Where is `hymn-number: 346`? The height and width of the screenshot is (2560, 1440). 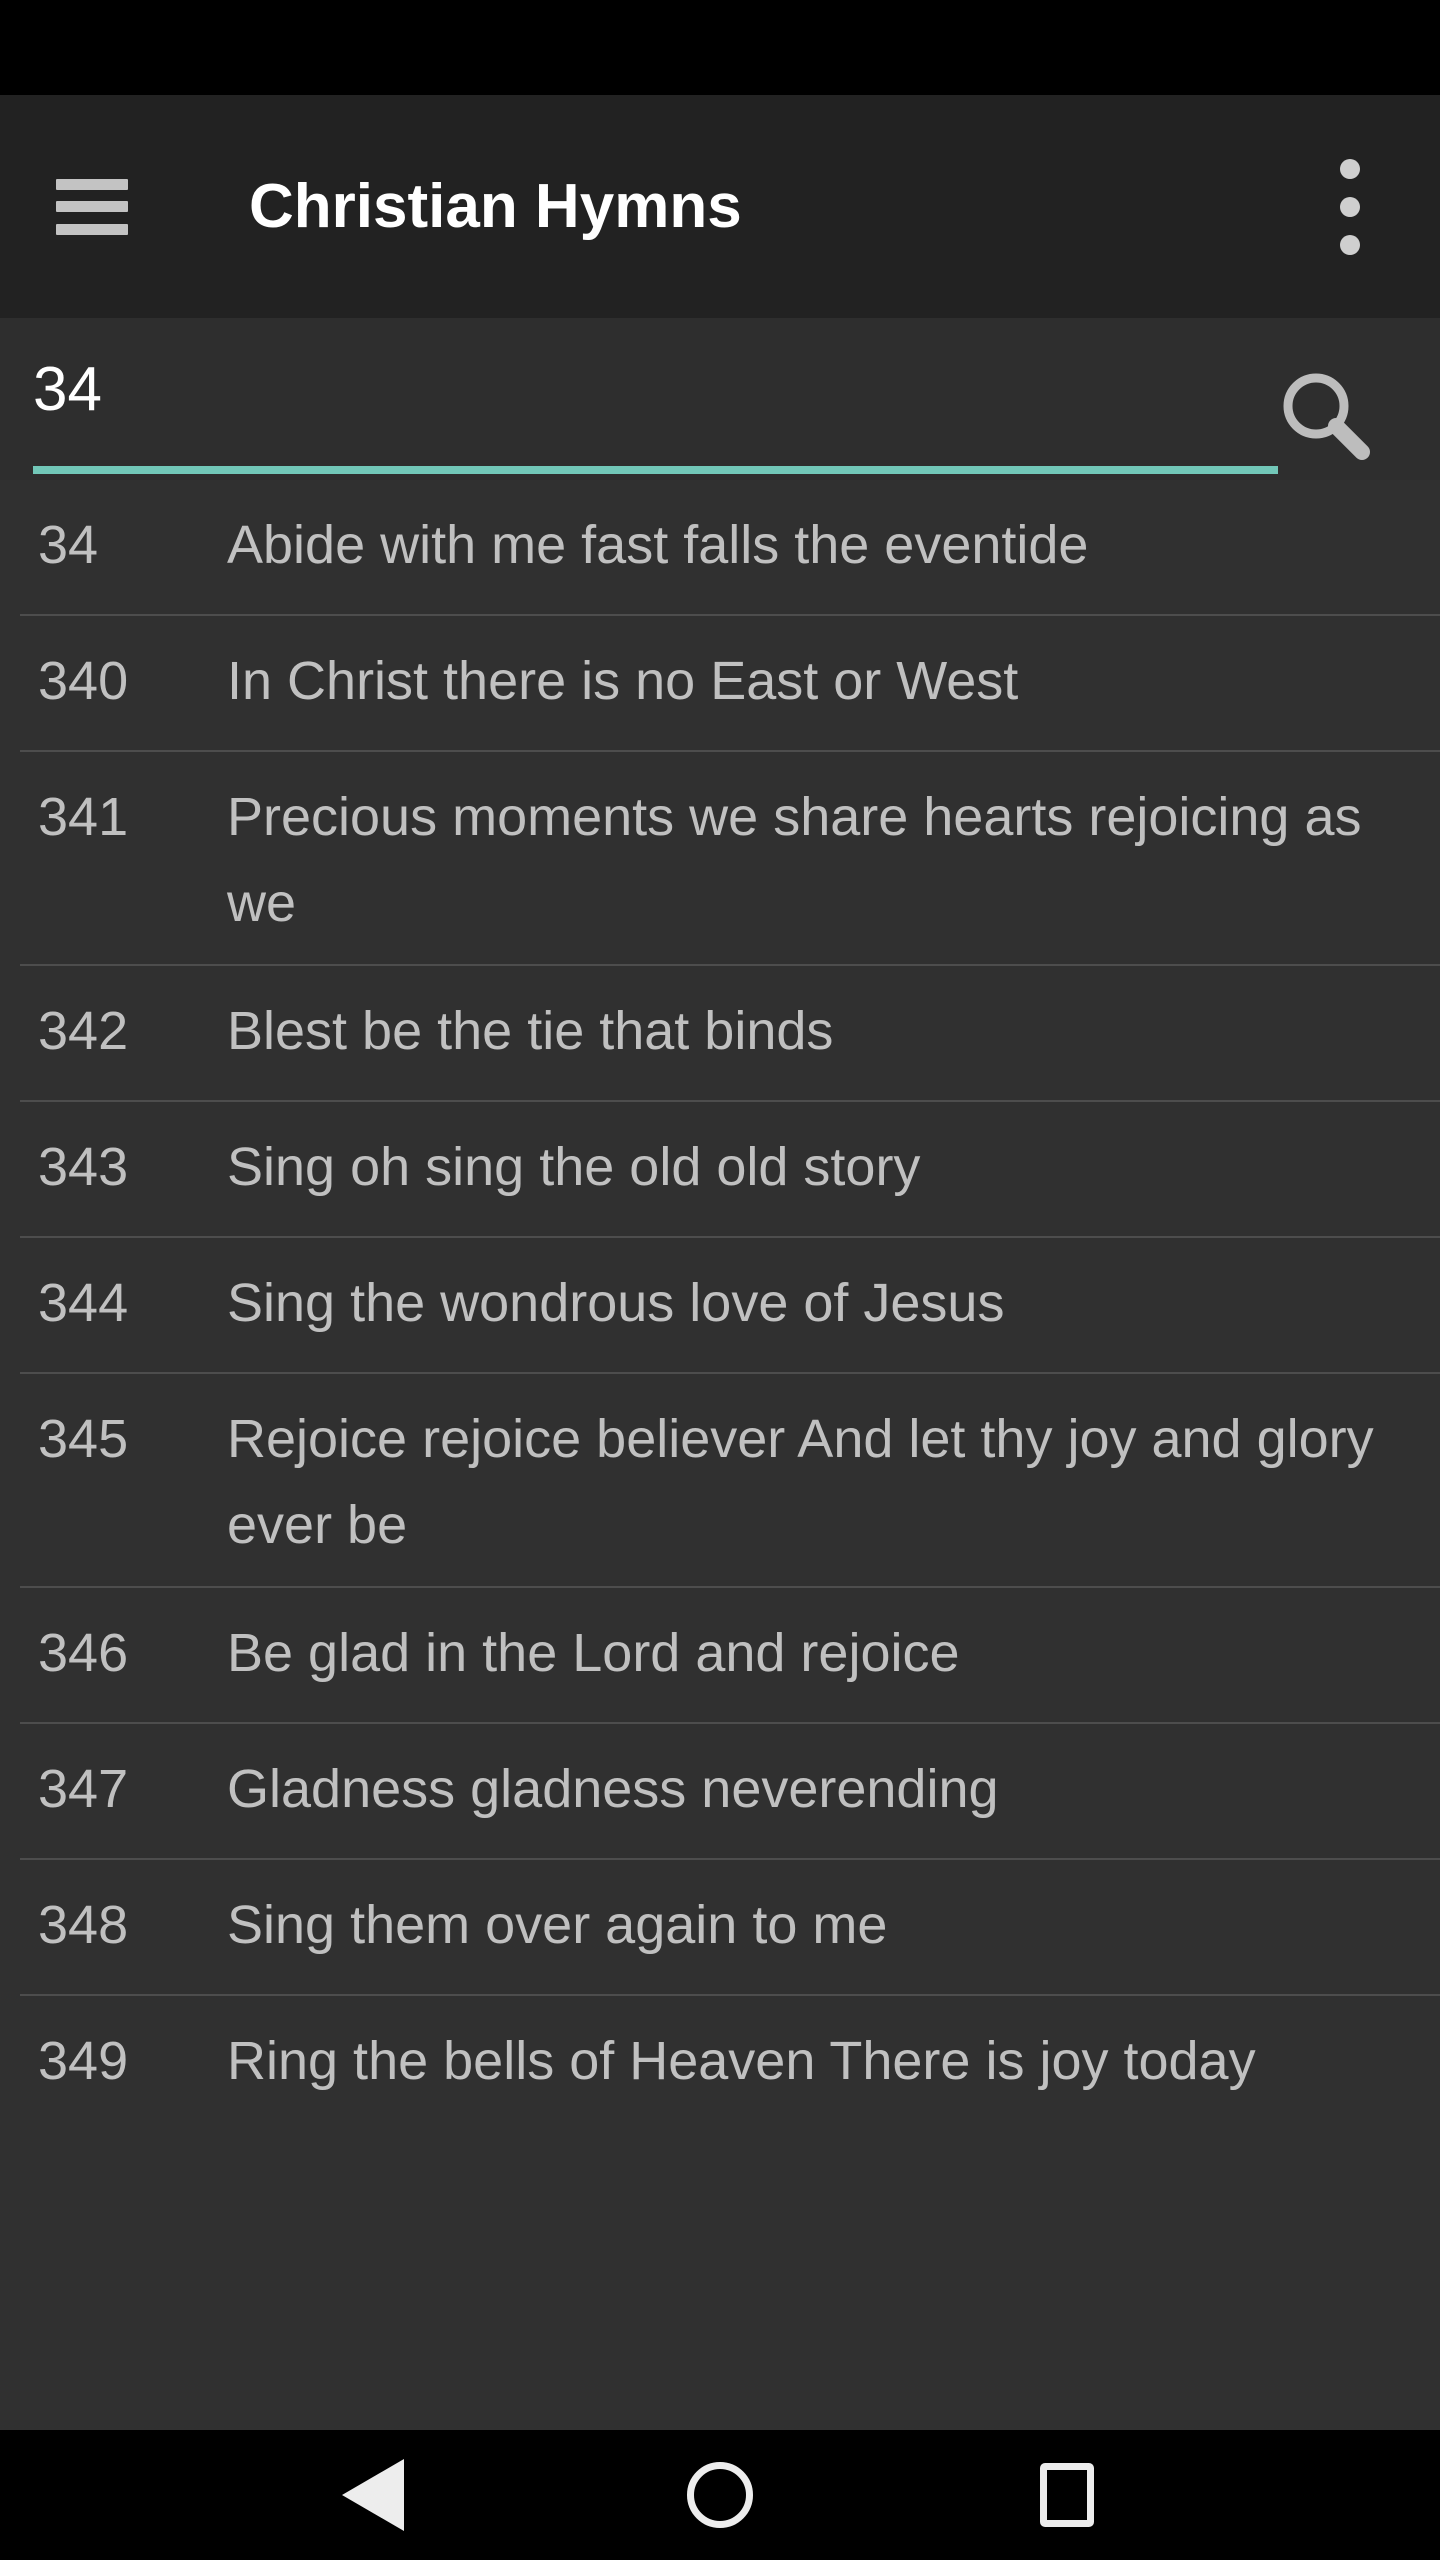
hymn-number: 346 is located at coordinates (83, 1653).